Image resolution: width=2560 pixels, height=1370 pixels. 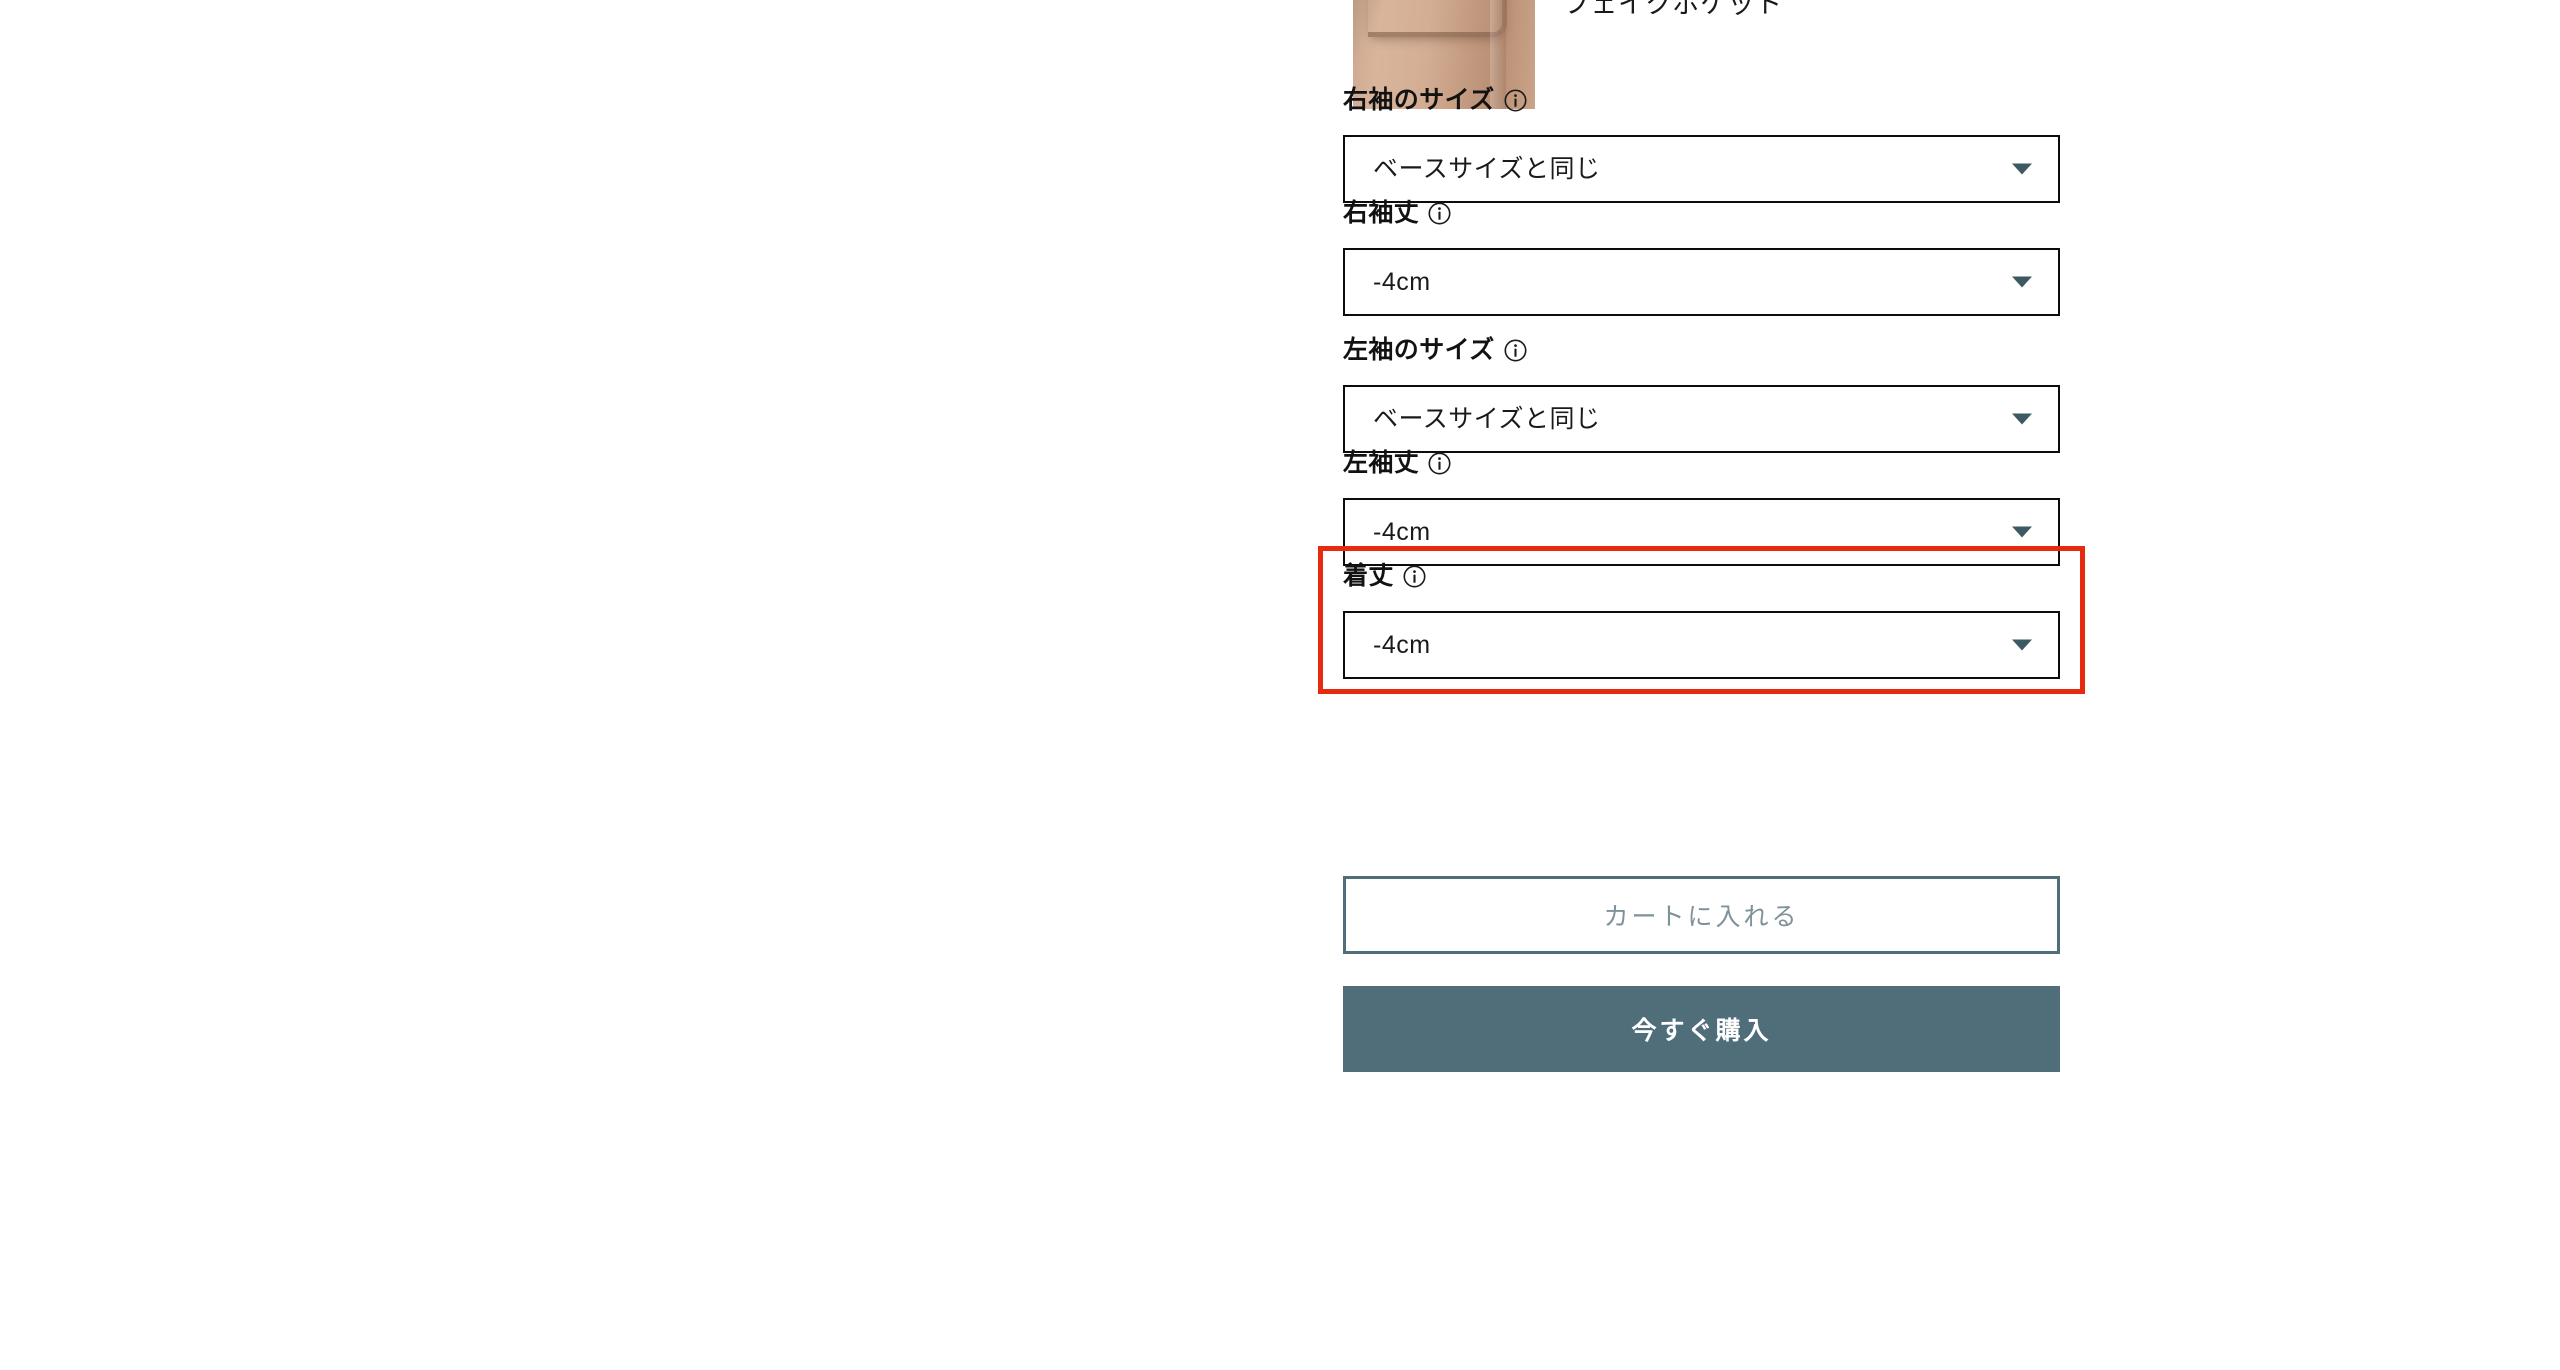 I want to click on select-value-left-sleeve-length: -4cm, so click(x=1402, y=531).